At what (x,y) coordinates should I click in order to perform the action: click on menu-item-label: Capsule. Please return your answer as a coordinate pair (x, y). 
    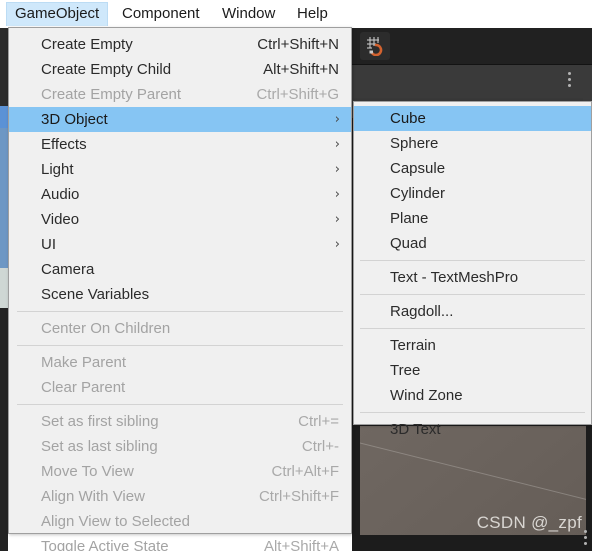
    Looking at the image, I should click on (418, 168).